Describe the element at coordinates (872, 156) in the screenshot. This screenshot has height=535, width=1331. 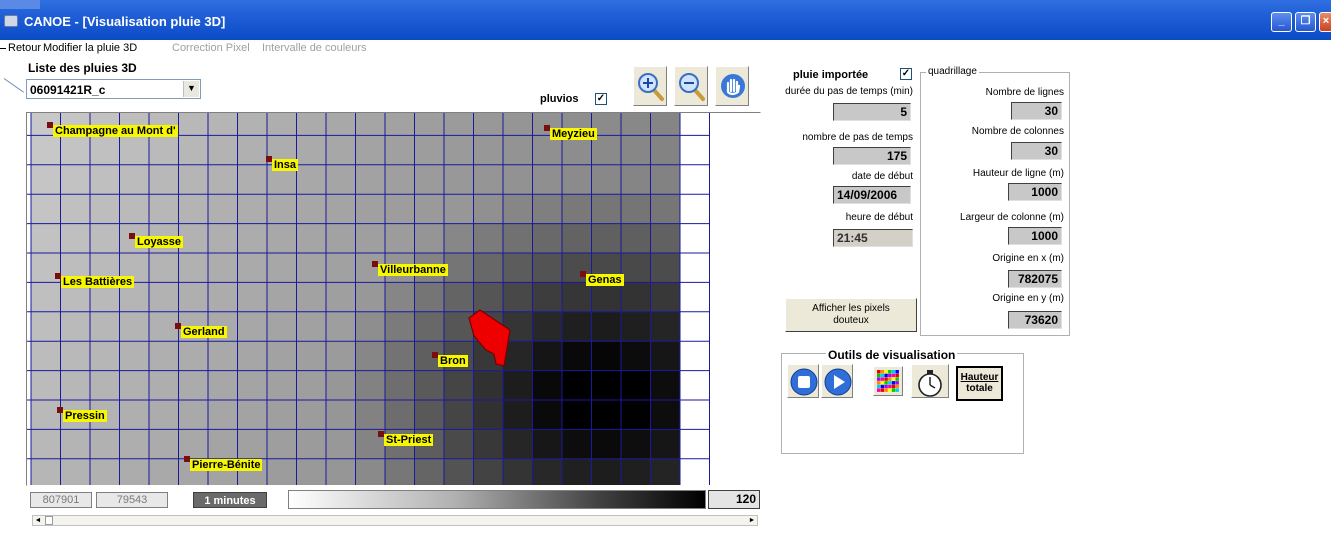
I see `nb-pas-field: 175` at that location.